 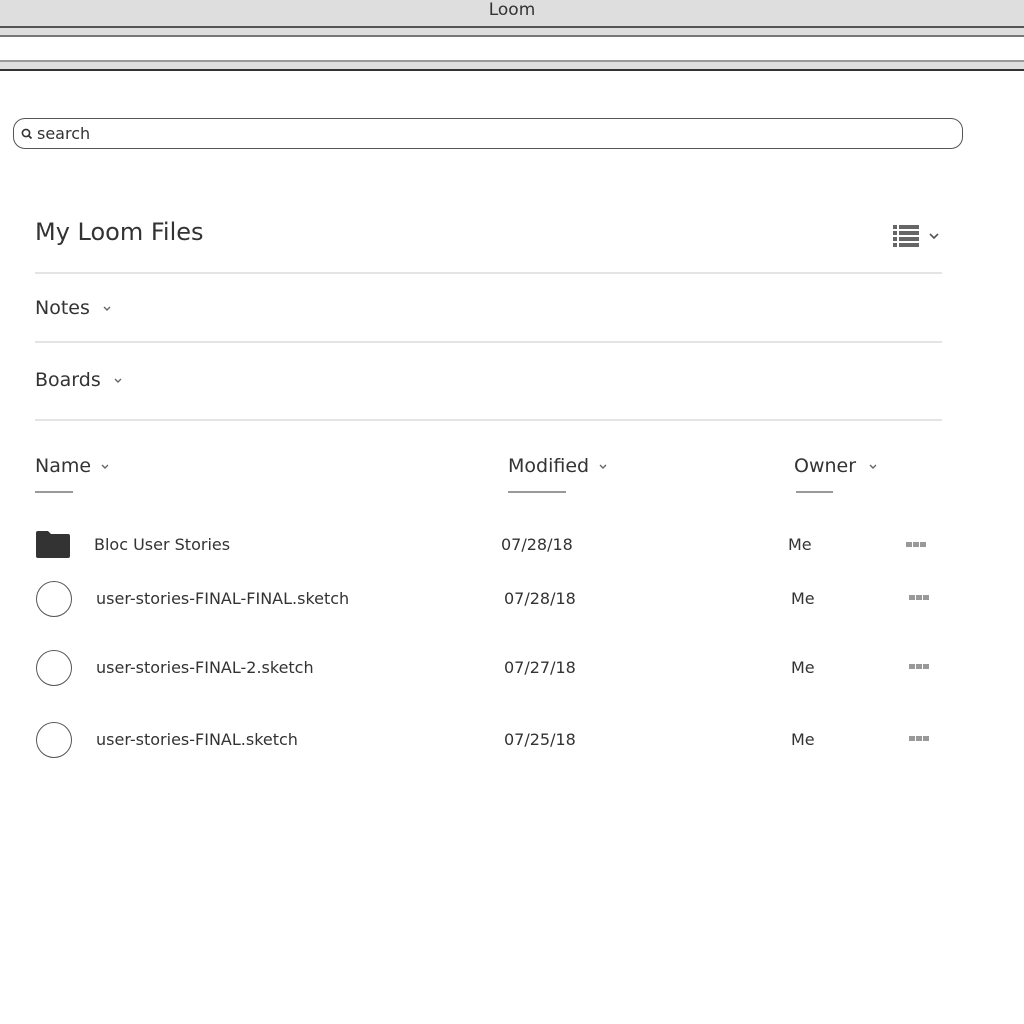 I want to click on list-view-icon, so click(x=906, y=236).